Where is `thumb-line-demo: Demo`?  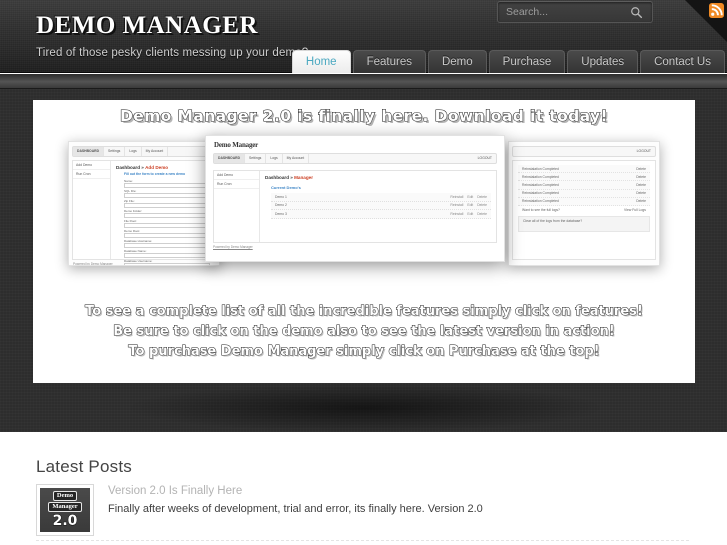 thumb-line-demo: Demo is located at coordinates (65, 496).